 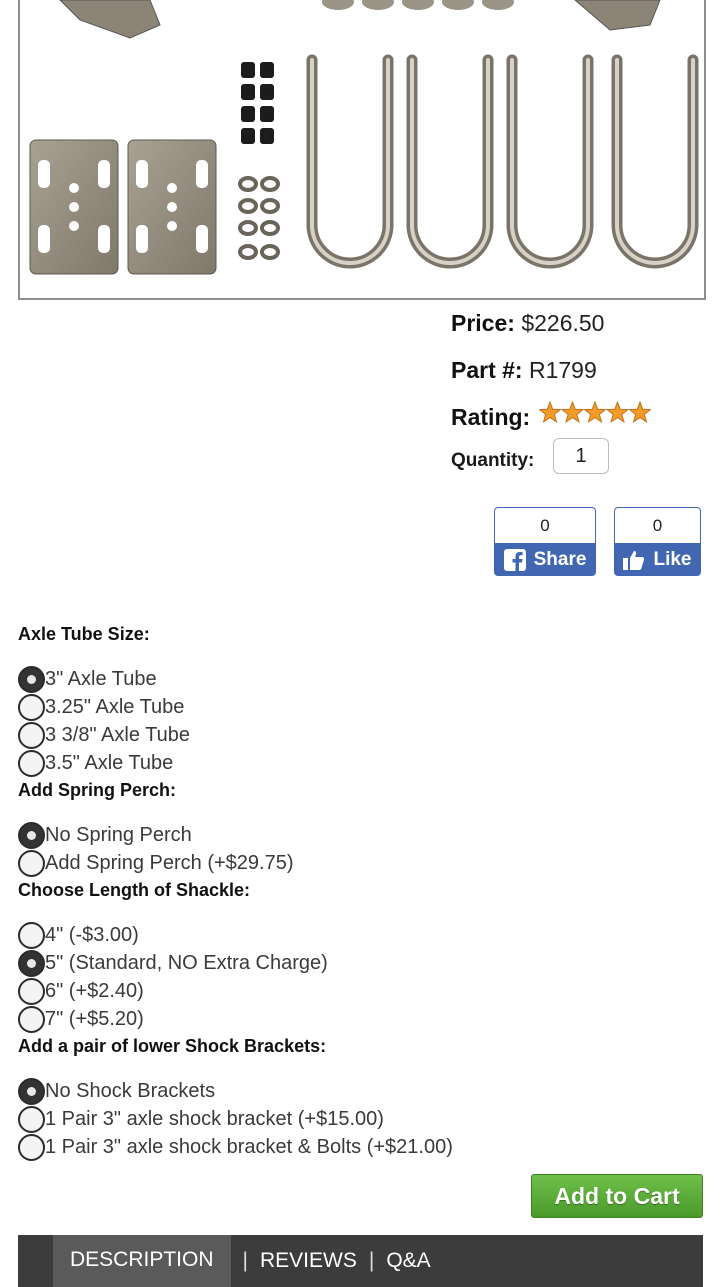 I want to click on share-count: 0, so click(x=545, y=525).